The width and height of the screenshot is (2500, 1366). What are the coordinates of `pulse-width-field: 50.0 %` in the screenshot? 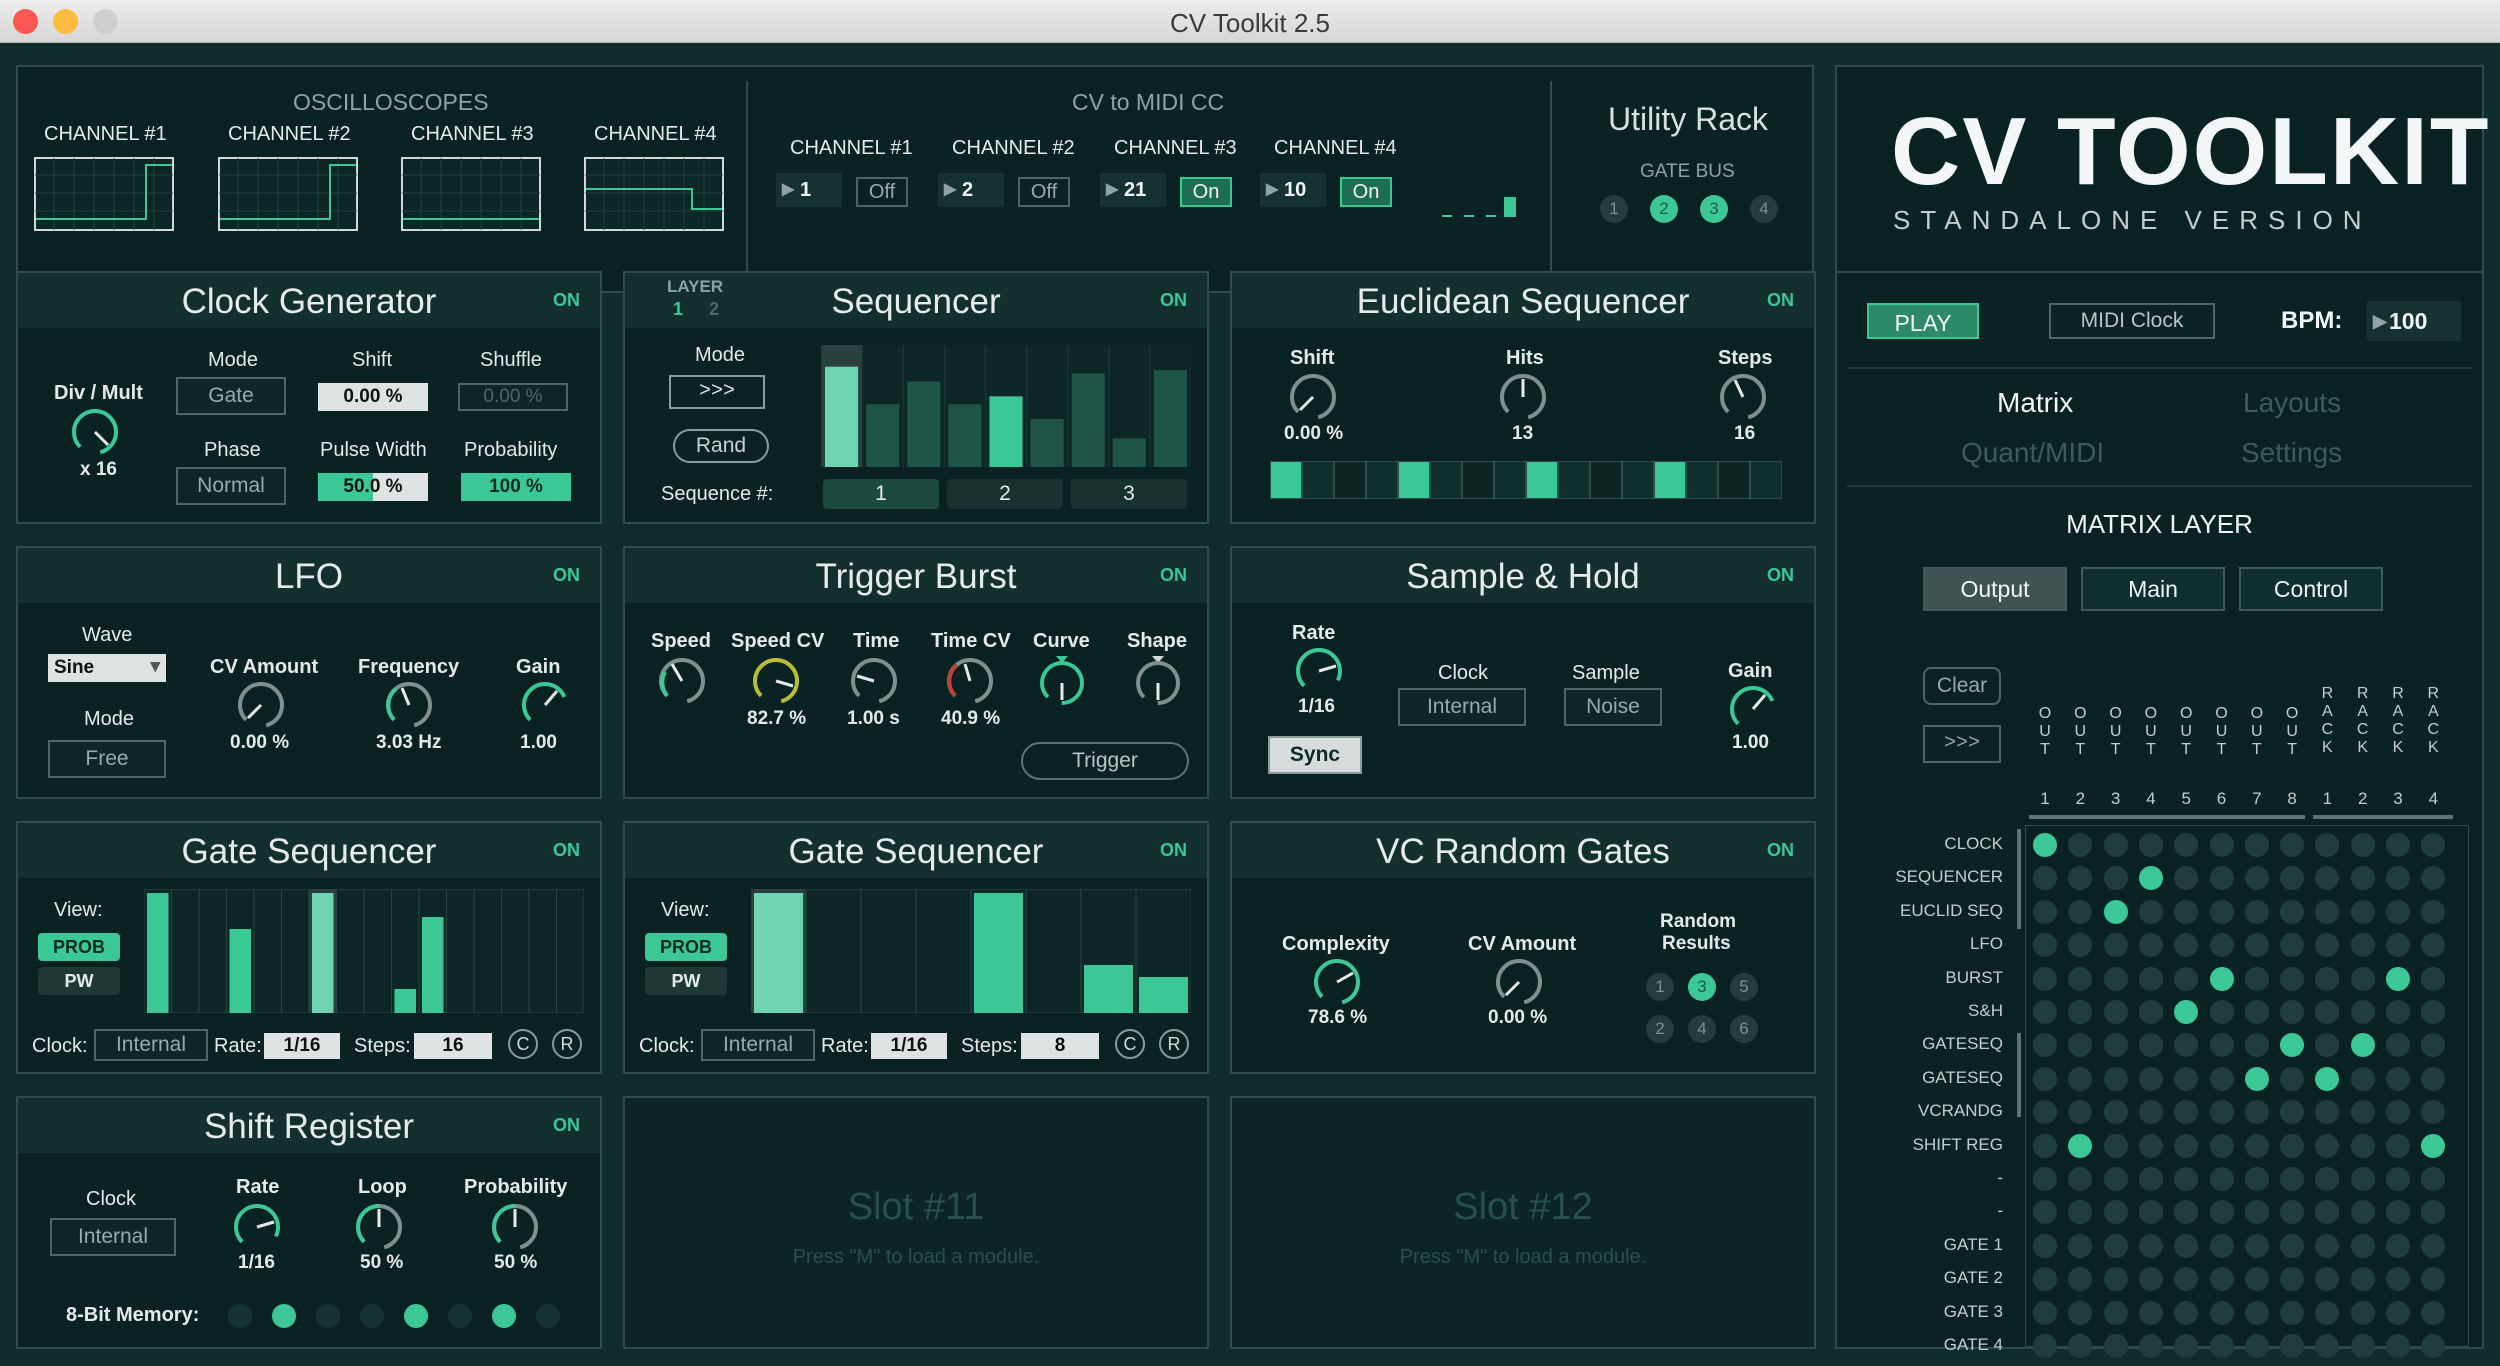 It's located at (373, 487).